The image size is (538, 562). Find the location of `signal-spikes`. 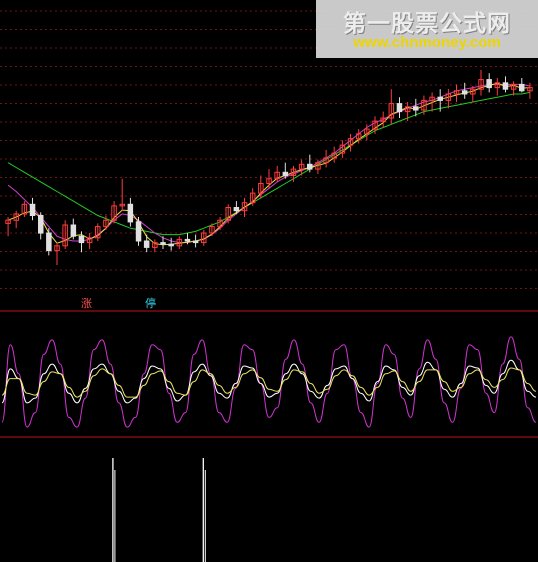

signal-spikes is located at coordinates (159, 510).